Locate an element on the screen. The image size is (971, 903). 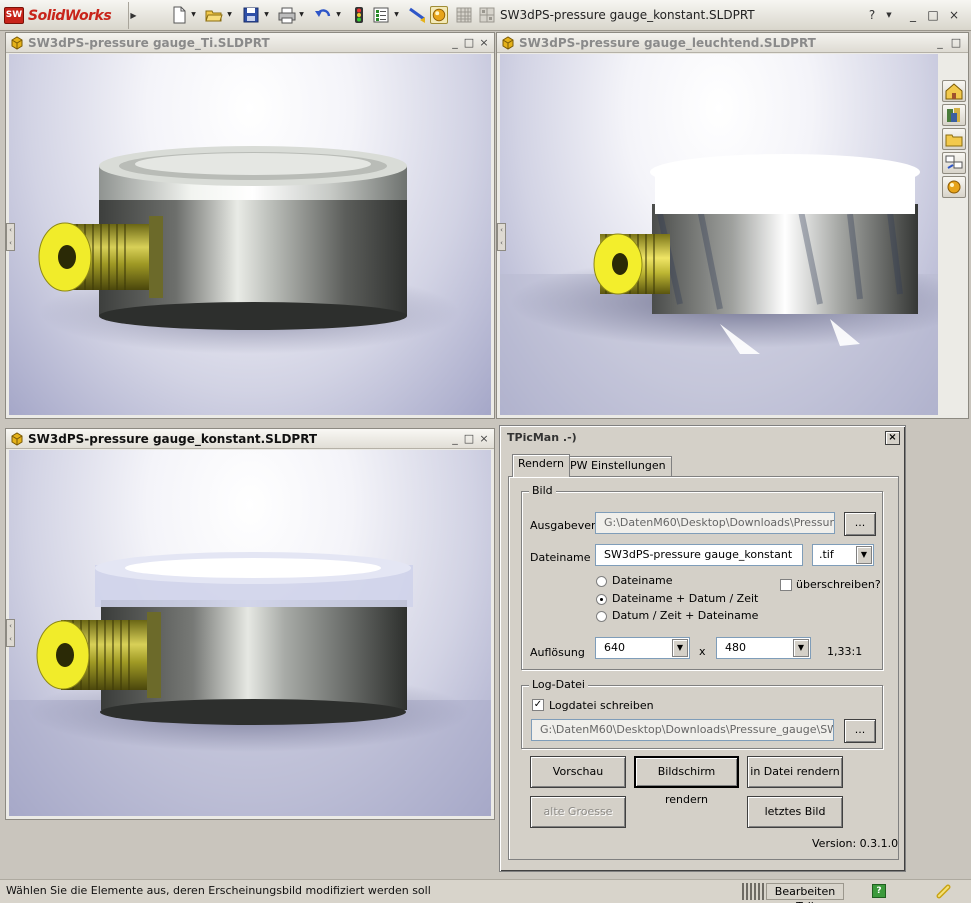
aspect-ratio-value: 1,33:1 is located at coordinates (845, 651).